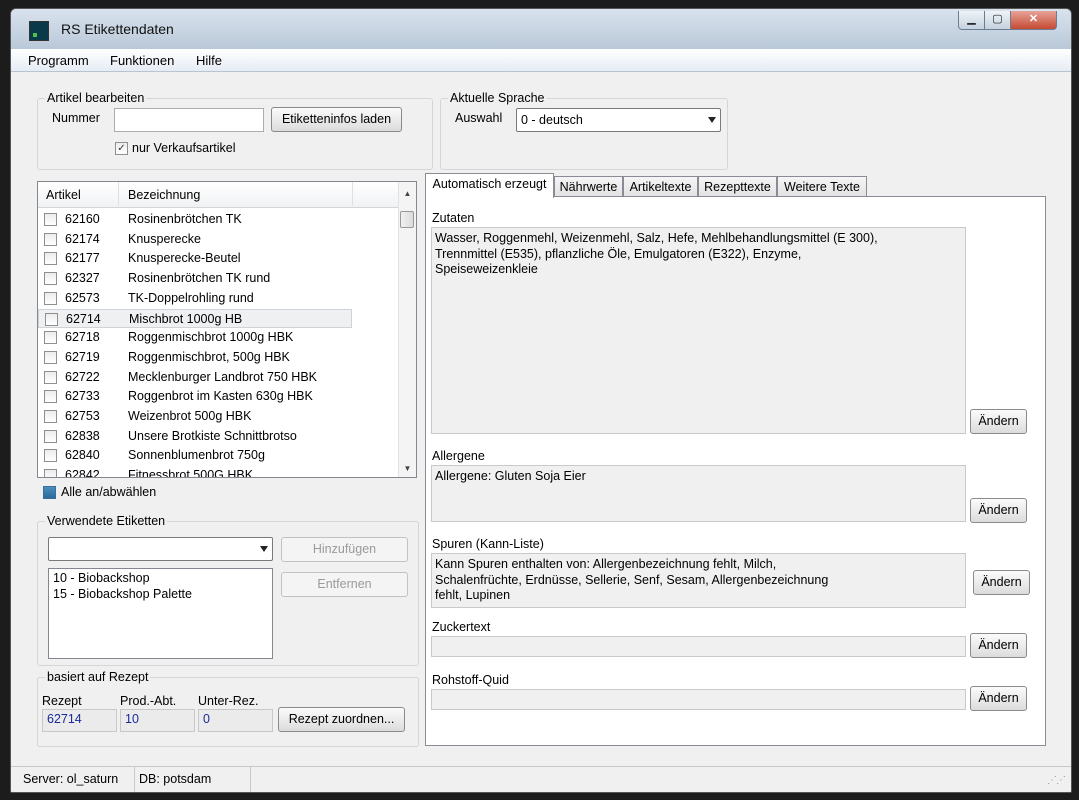  I want to click on scroll-thumb, so click(407, 219).